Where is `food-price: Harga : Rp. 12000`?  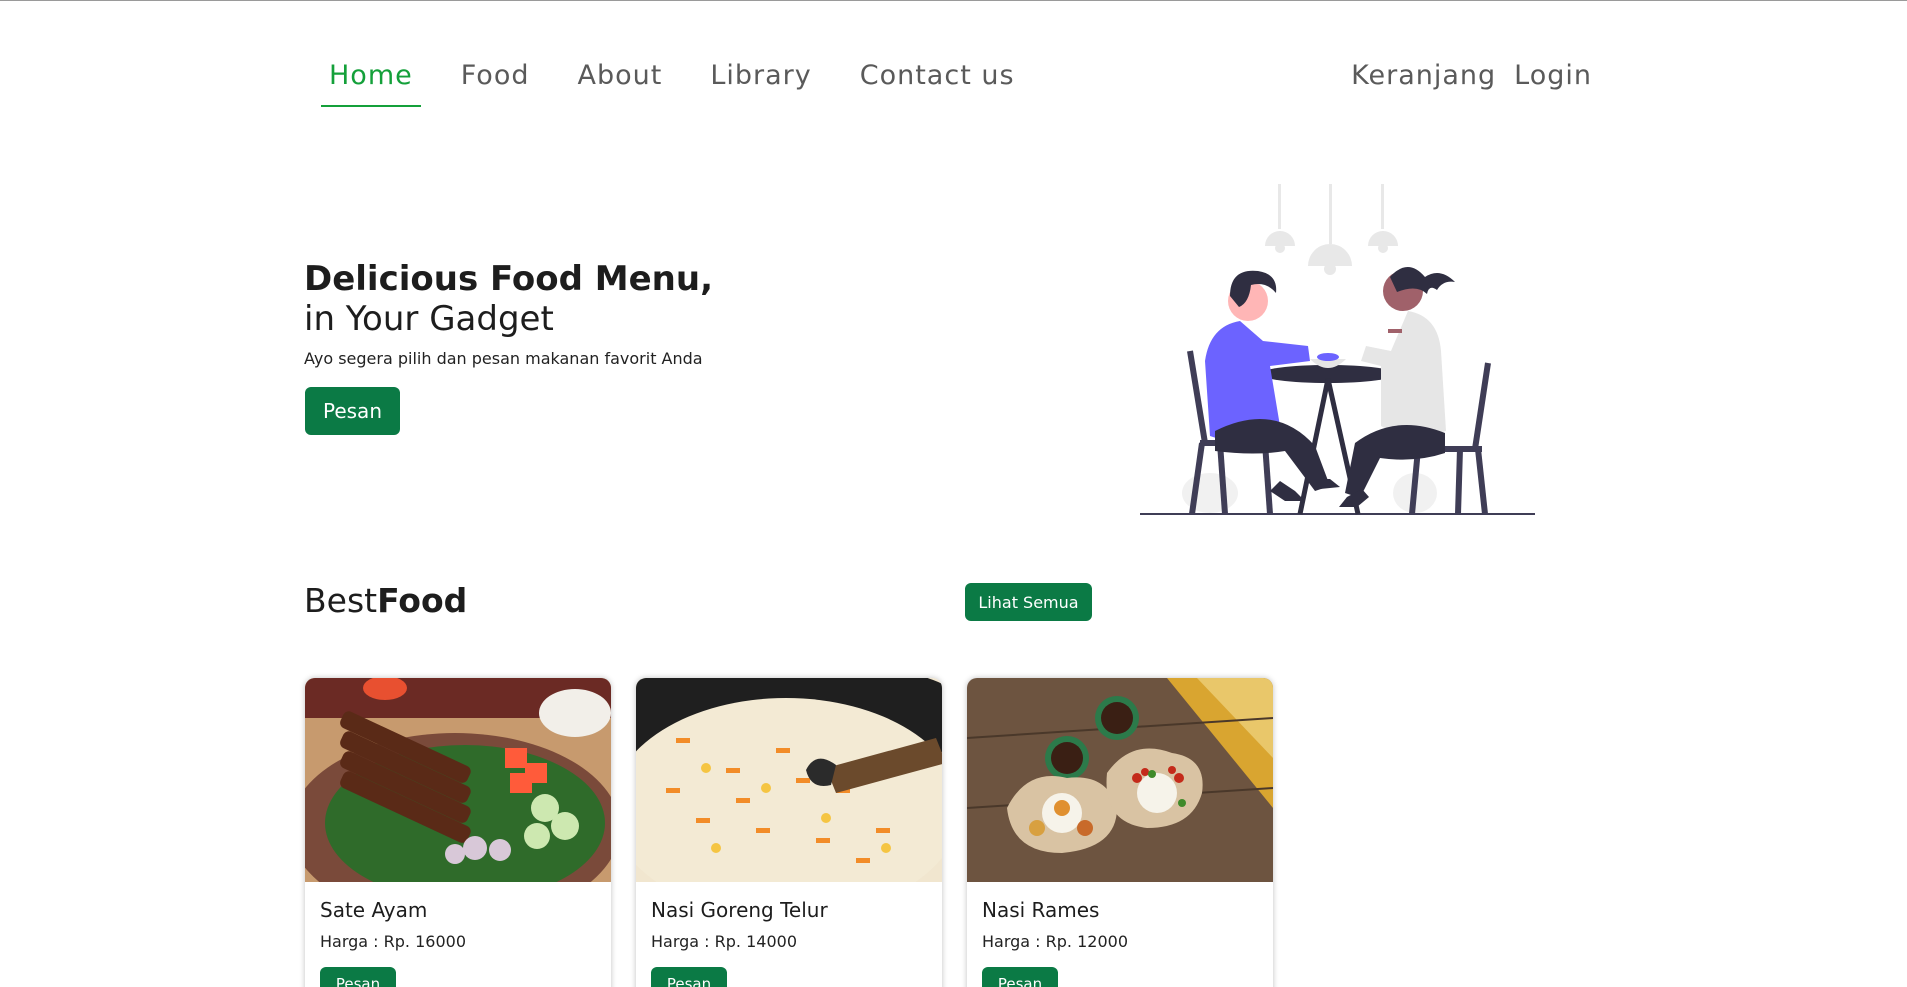
food-price: Harga : Rp. 12000 is located at coordinates (1055, 941).